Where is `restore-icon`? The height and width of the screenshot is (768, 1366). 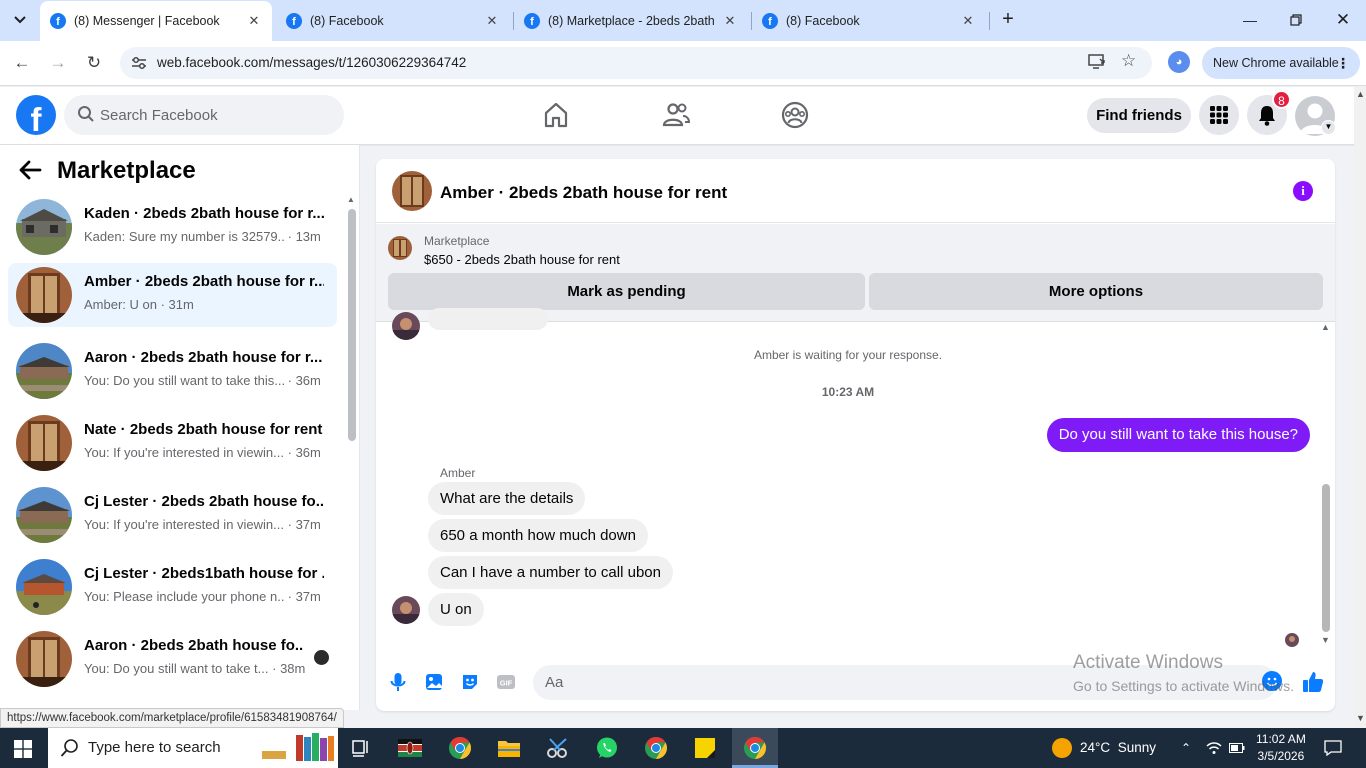
restore-icon is located at coordinates (1296, 20).